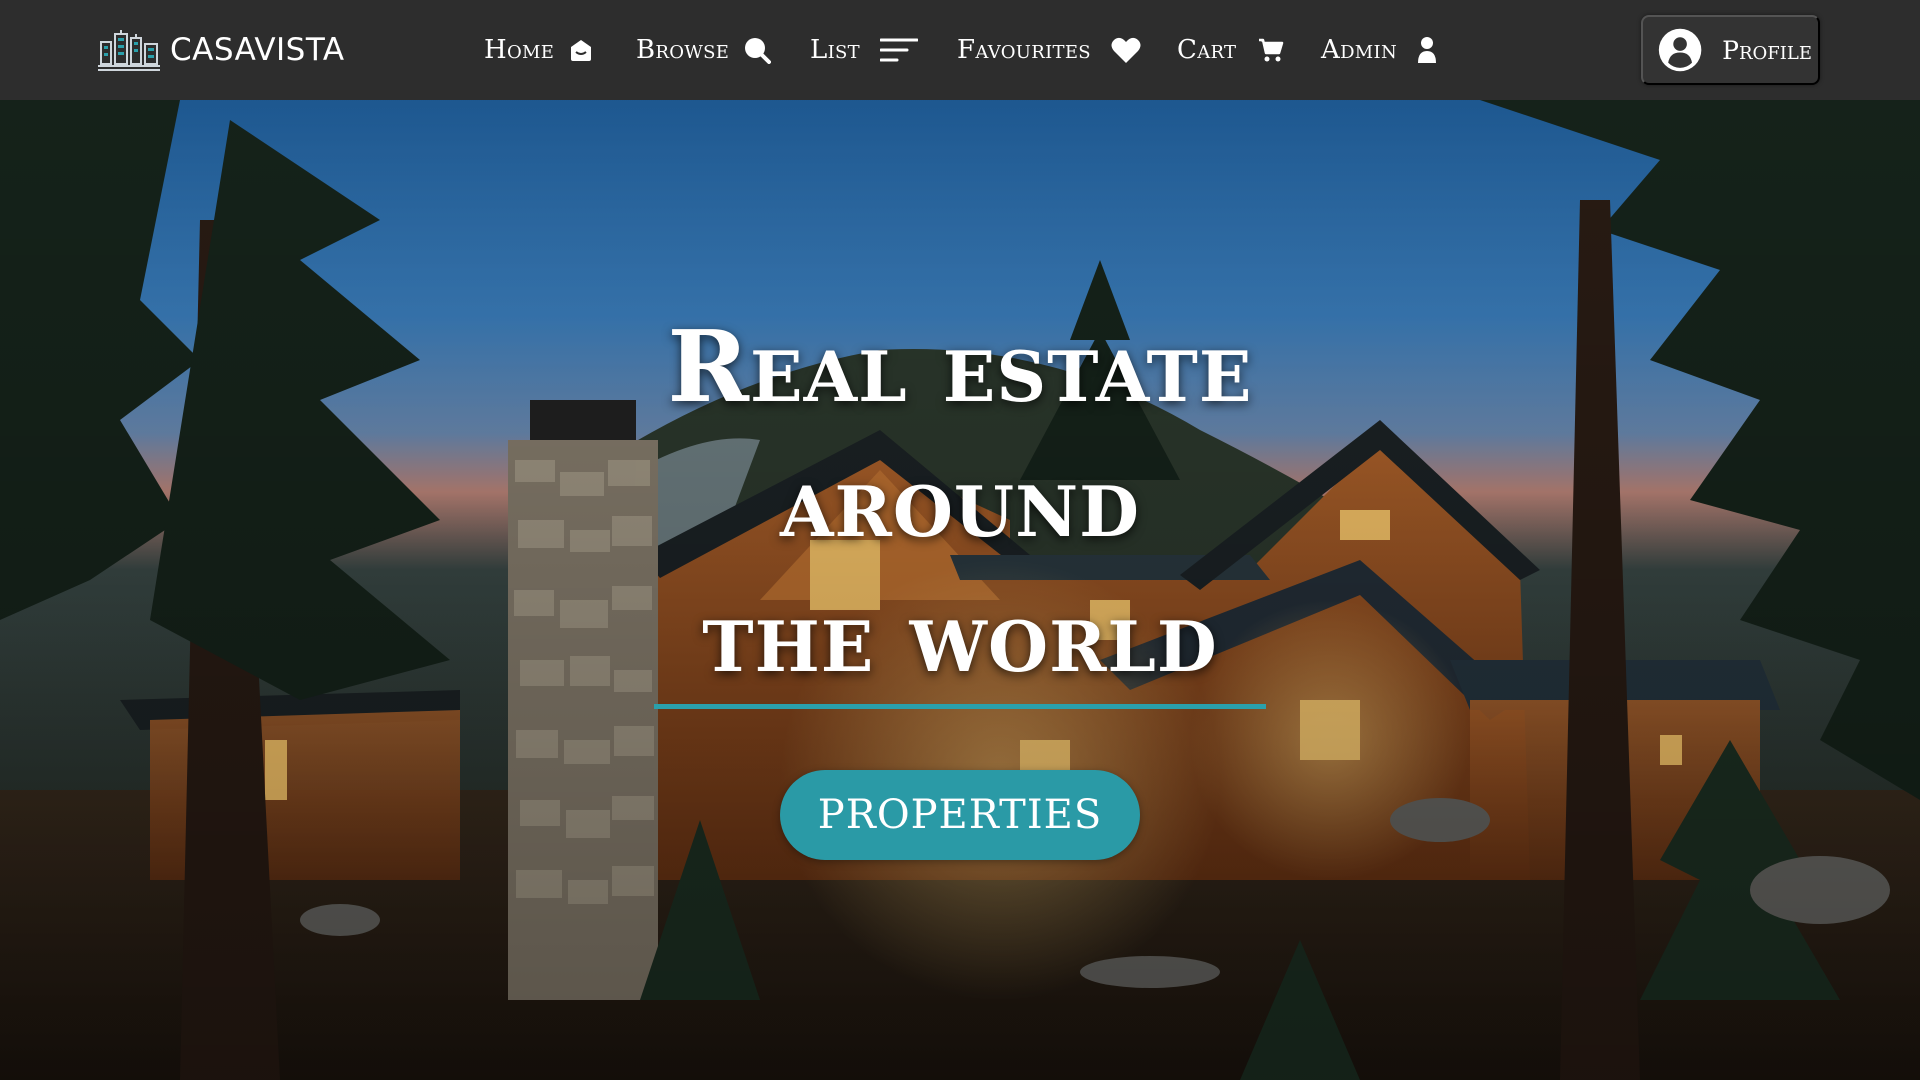 Image resolution: width=1920 pixels, height=1080 pixels. I want to click on profile-label: Profile, so click(1767, 50).